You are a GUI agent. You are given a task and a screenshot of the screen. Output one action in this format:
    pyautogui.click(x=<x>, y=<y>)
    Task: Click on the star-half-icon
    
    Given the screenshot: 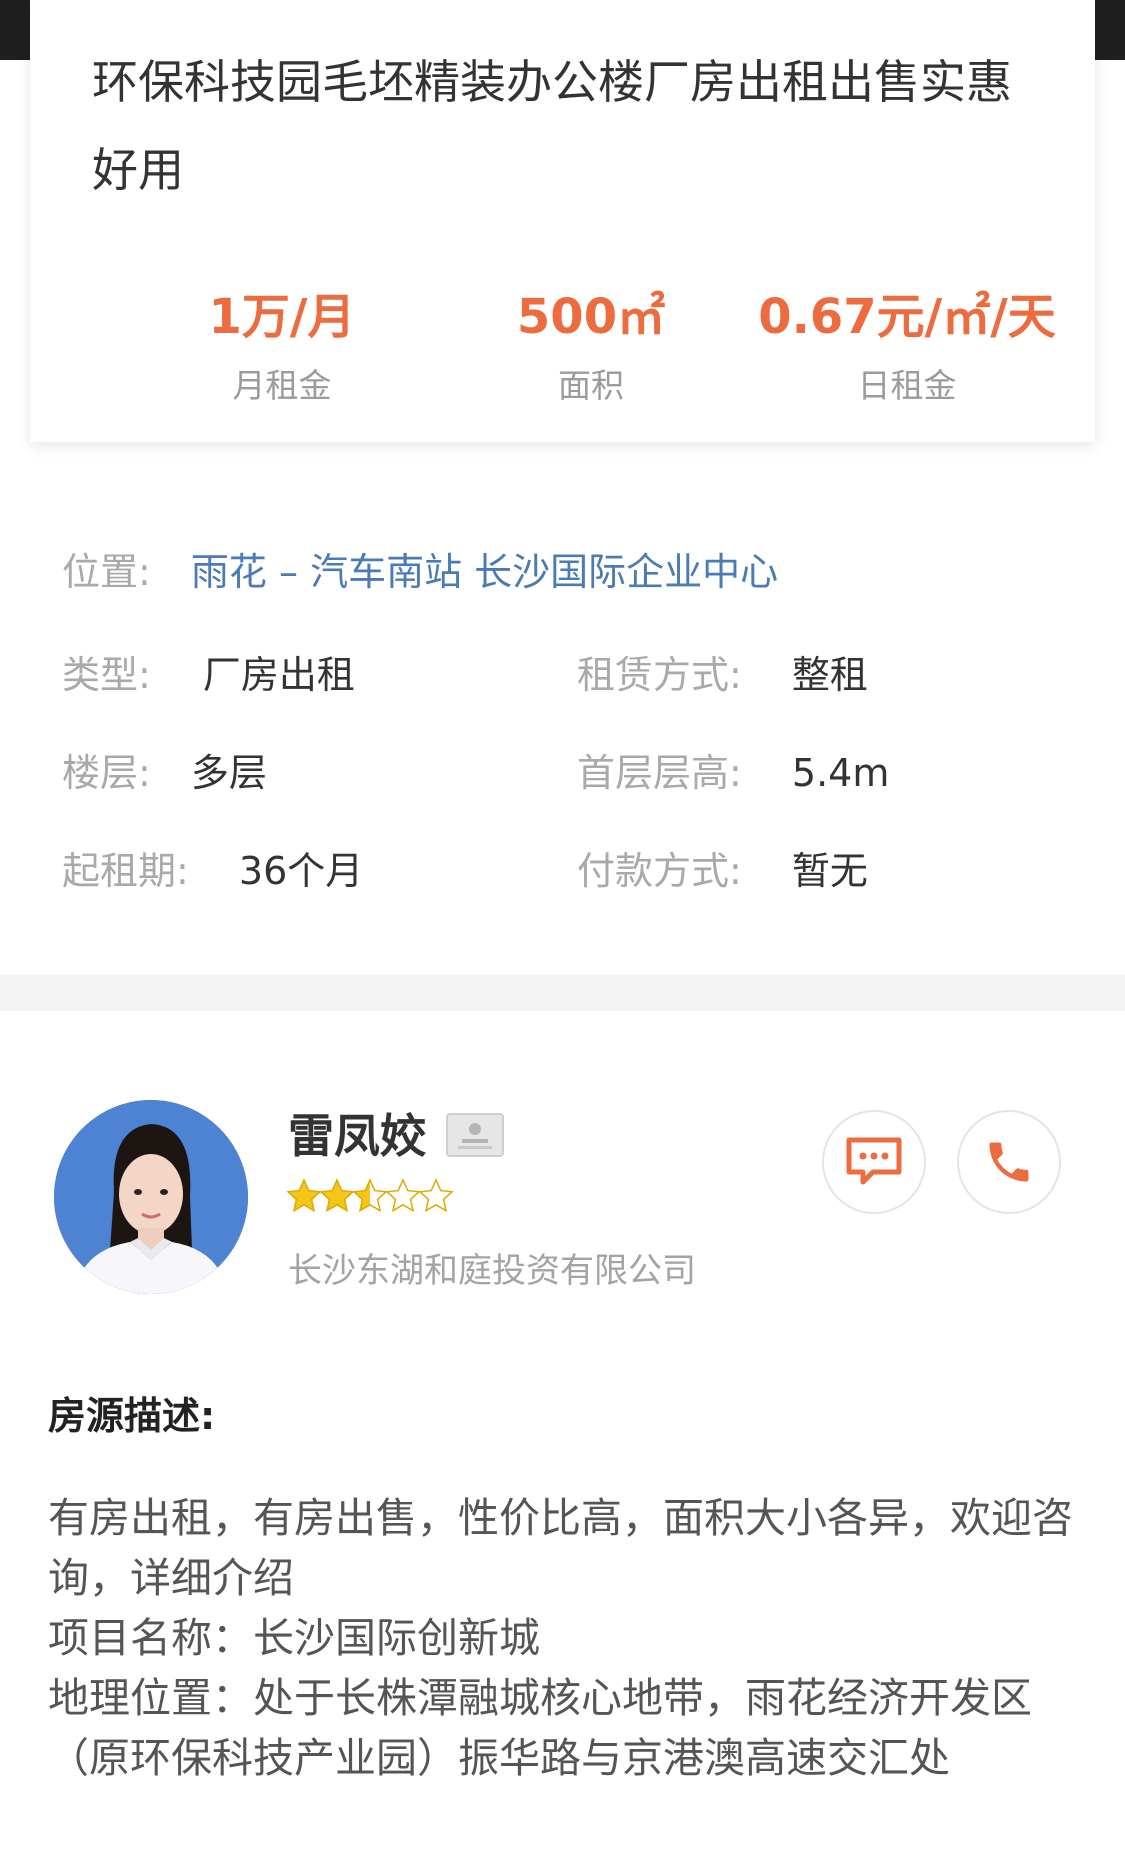 What is the action you would take?
    pyautogui.click(x=370, y=1195)
    